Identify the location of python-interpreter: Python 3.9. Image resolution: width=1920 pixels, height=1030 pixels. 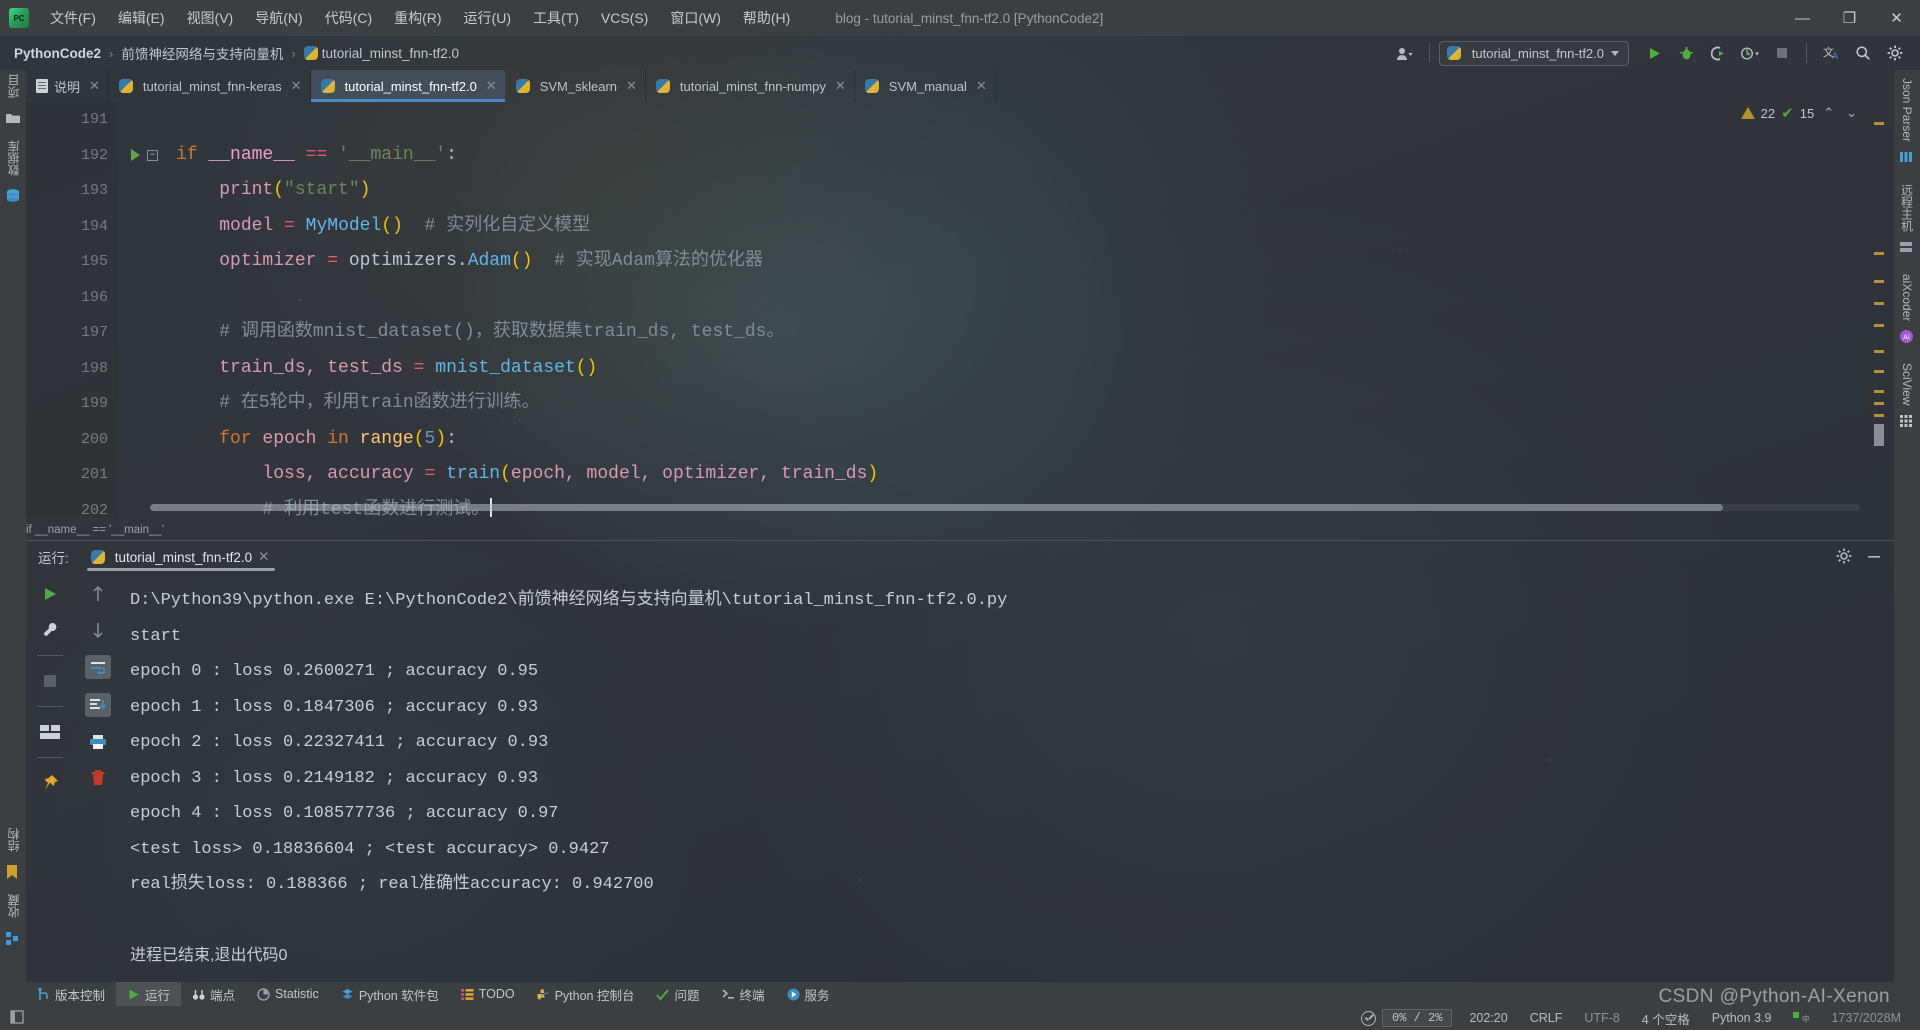
(1742, 1018).